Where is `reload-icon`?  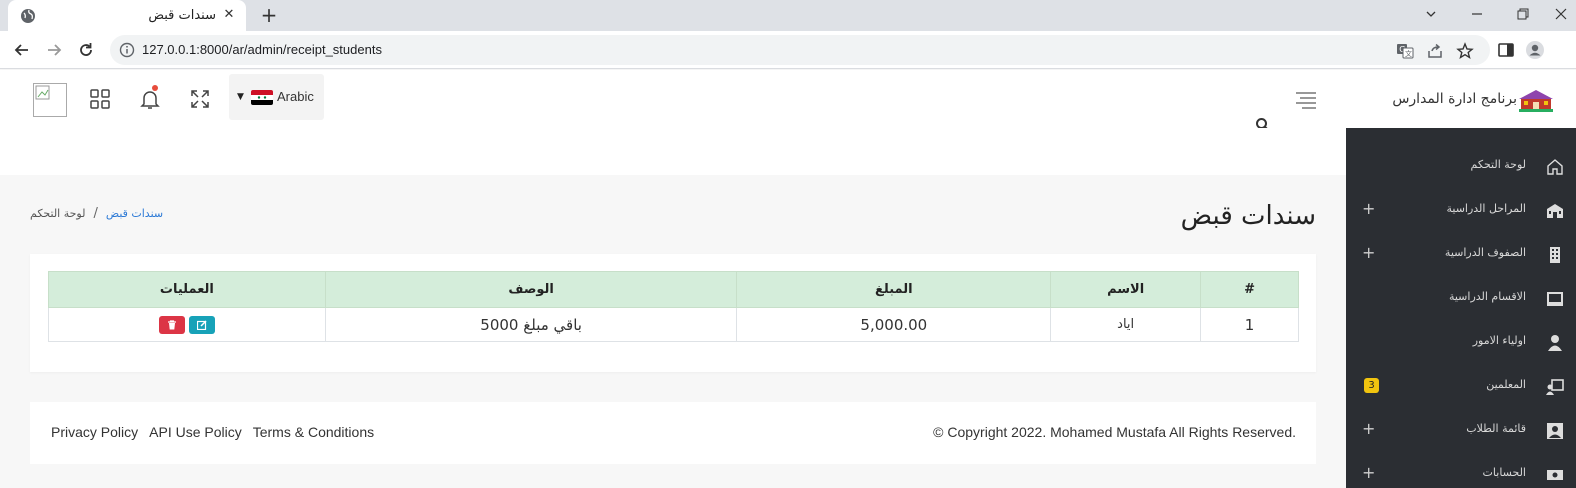 reload-icon is located at coordinates (86, 50).